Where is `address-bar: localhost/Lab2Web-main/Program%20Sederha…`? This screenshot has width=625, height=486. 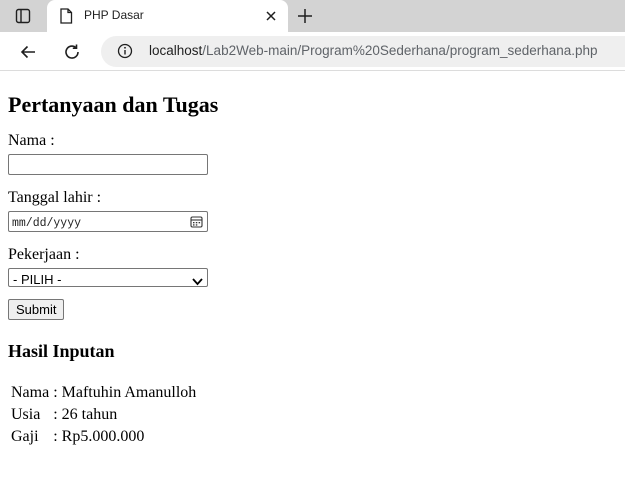 address-bar: localhost/Lab2Web-main/Program%20Sederha… is located at coordinates (363, 51).